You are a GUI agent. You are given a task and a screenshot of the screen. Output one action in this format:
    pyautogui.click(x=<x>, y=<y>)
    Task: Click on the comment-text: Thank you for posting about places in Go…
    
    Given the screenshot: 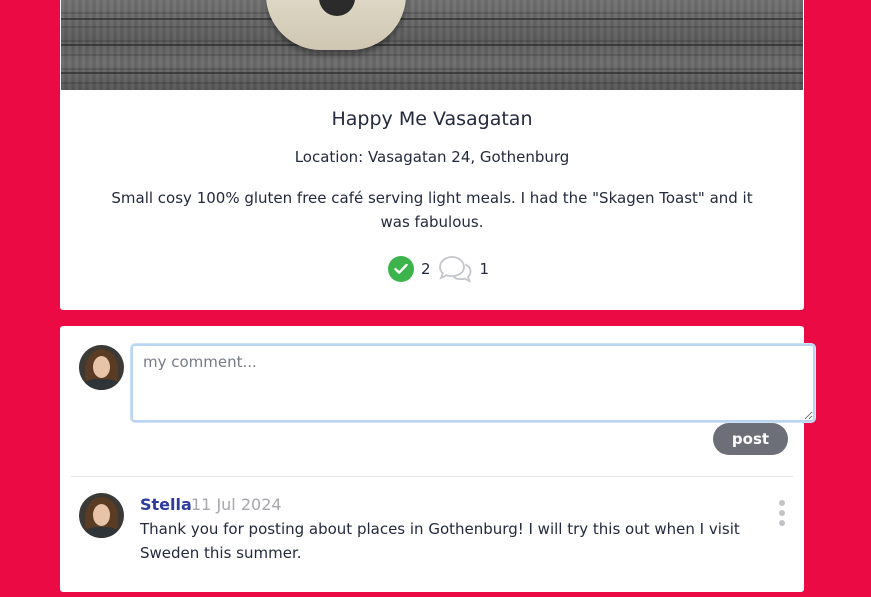 What is the action you would take?
    pyautogui.click(x=440, y=541)
    